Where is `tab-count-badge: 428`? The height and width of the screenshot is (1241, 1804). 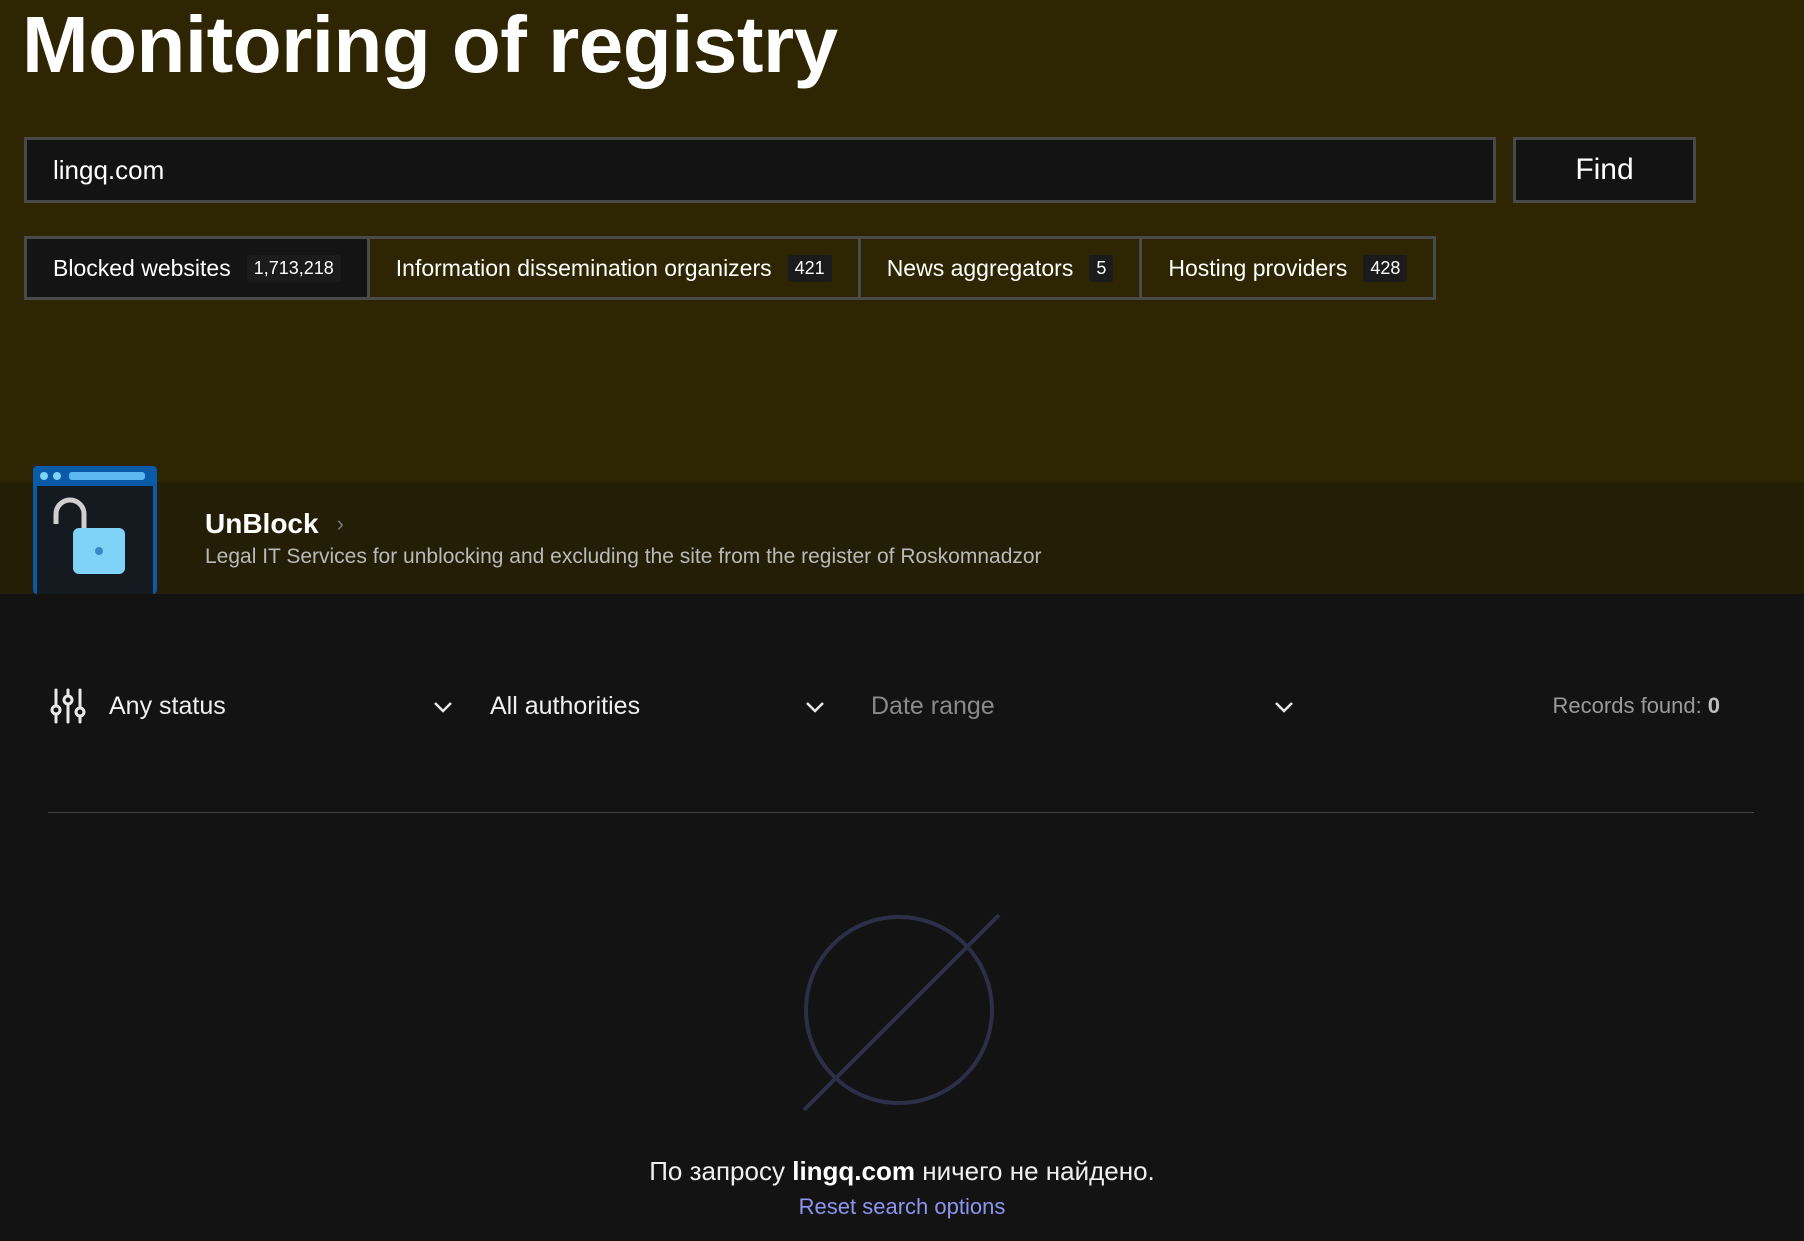
tab-count-badge: 428 is located at coordinates (1385, 268).